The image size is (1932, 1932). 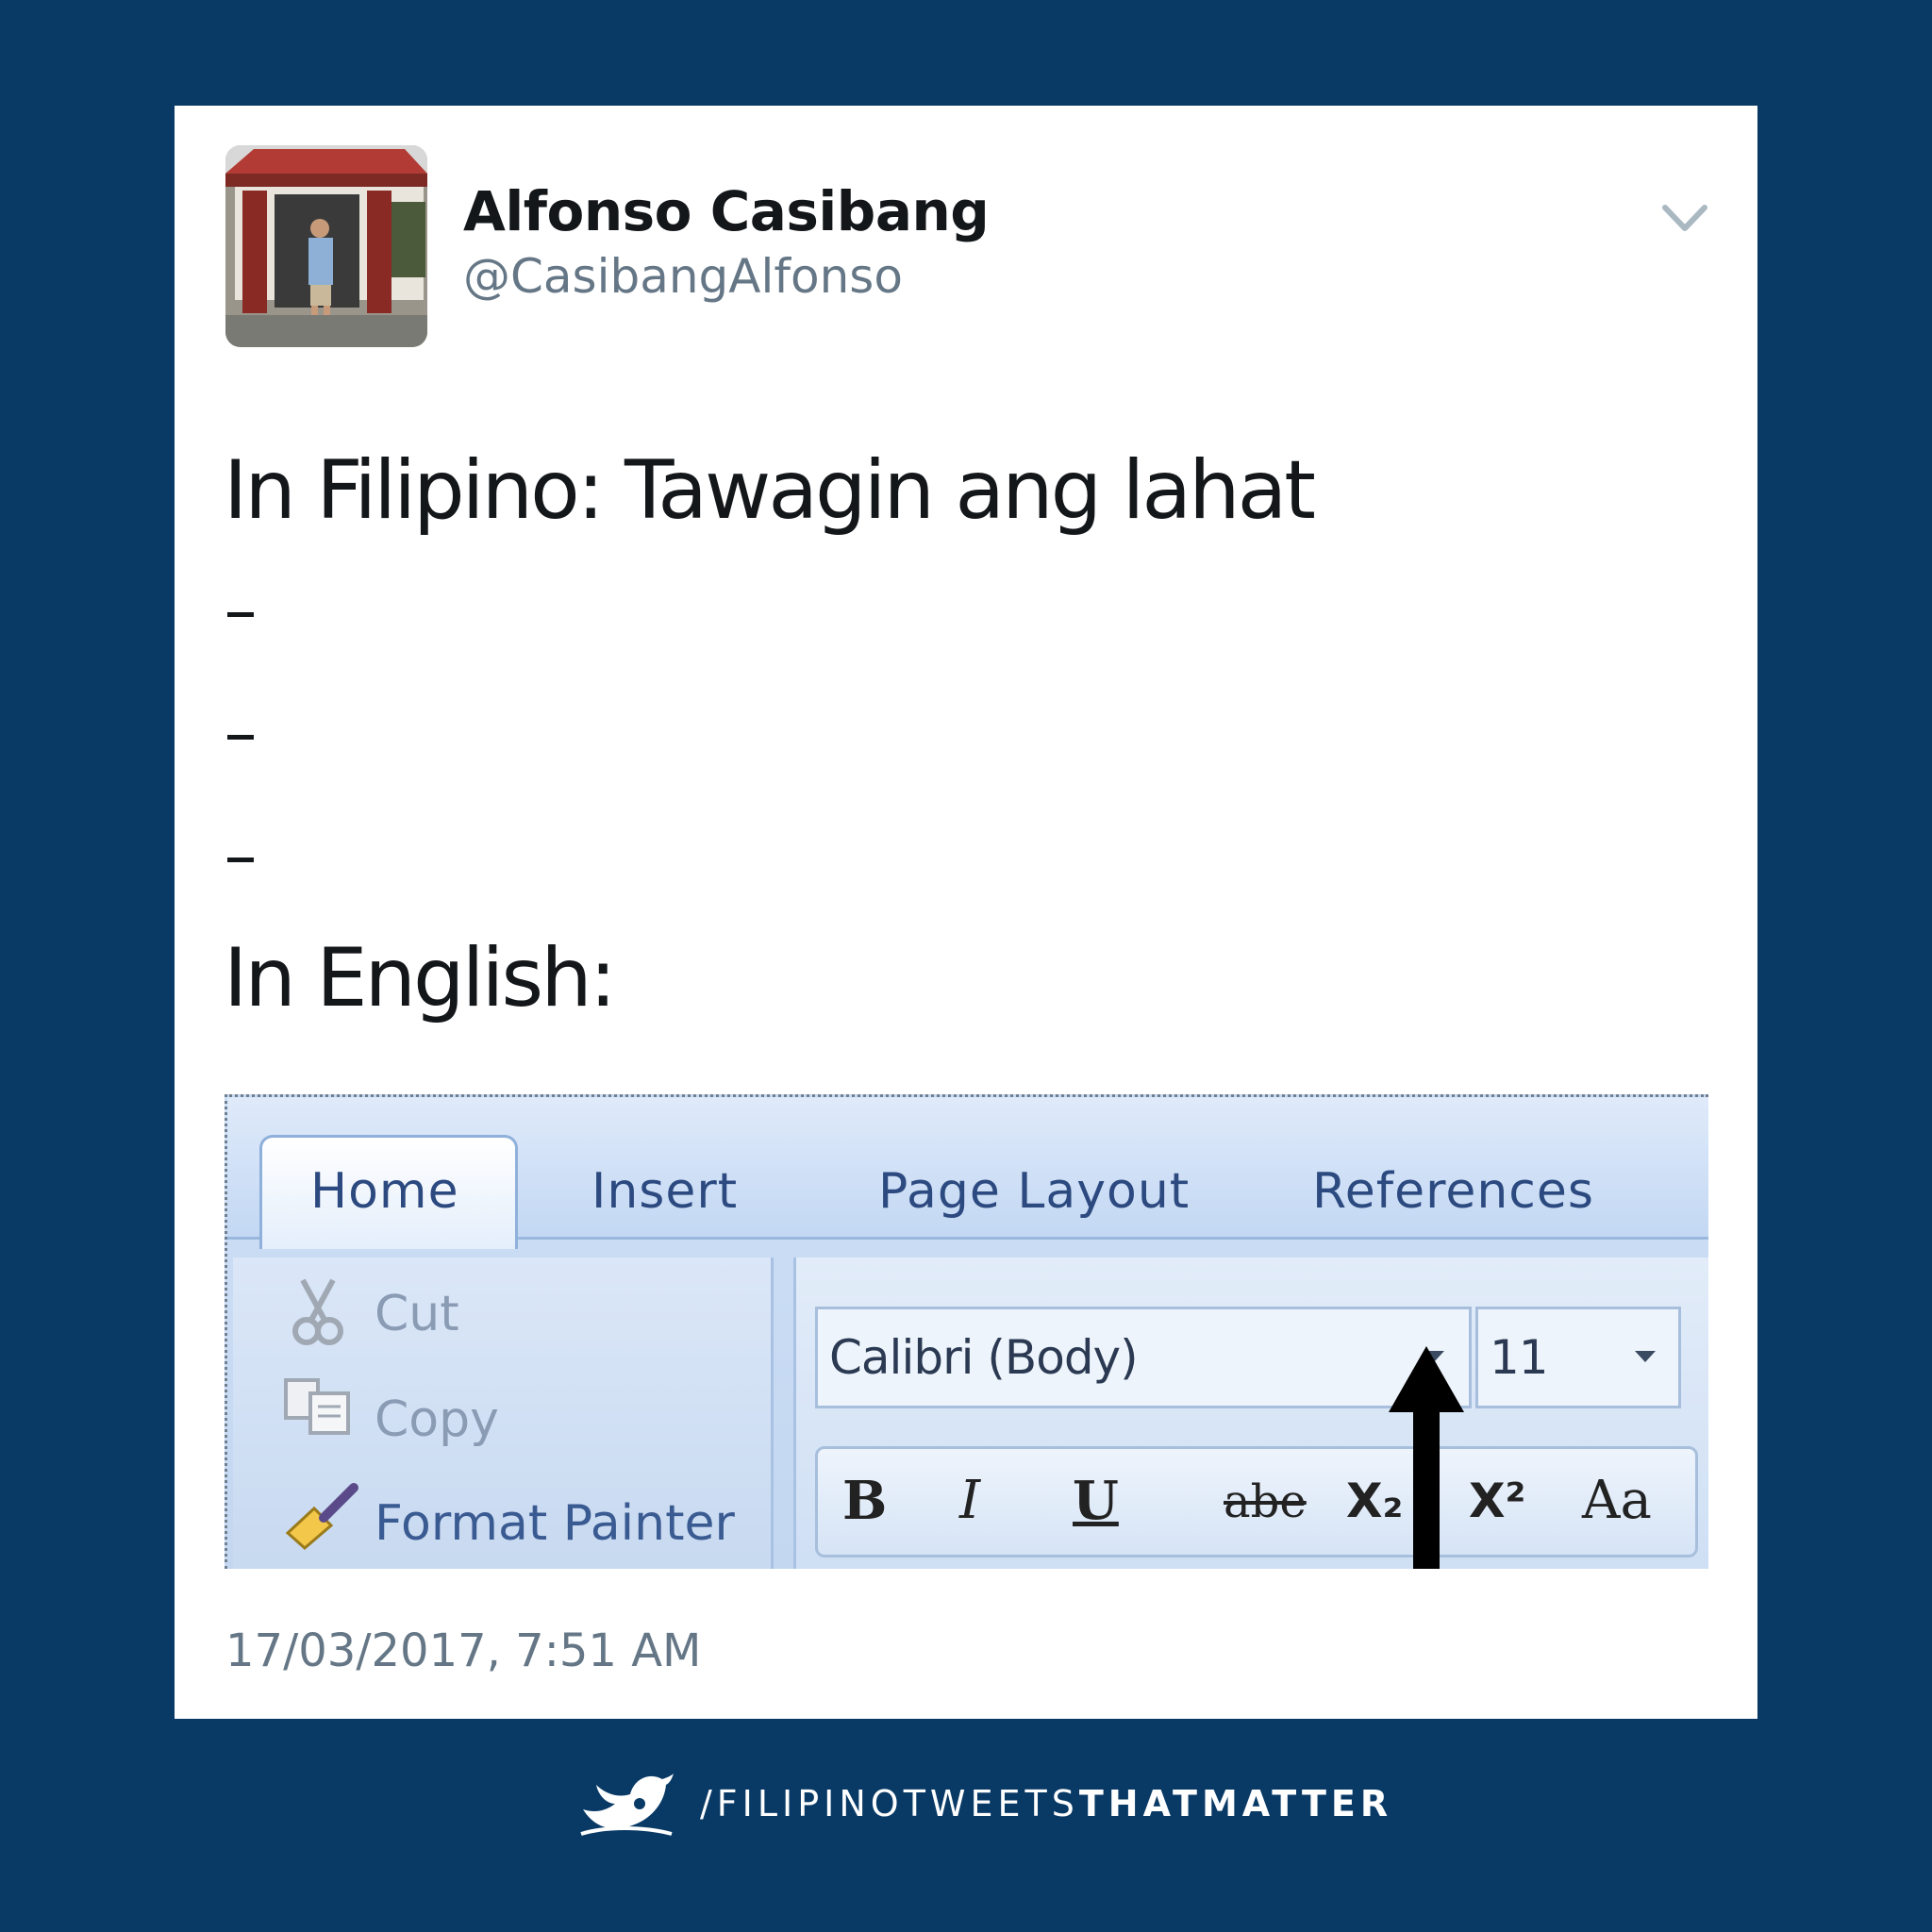 What do you see at coordinates (437, 1420) in the screenshot?
I see `copy-label: Copy` at bounding box center [437, 1420].